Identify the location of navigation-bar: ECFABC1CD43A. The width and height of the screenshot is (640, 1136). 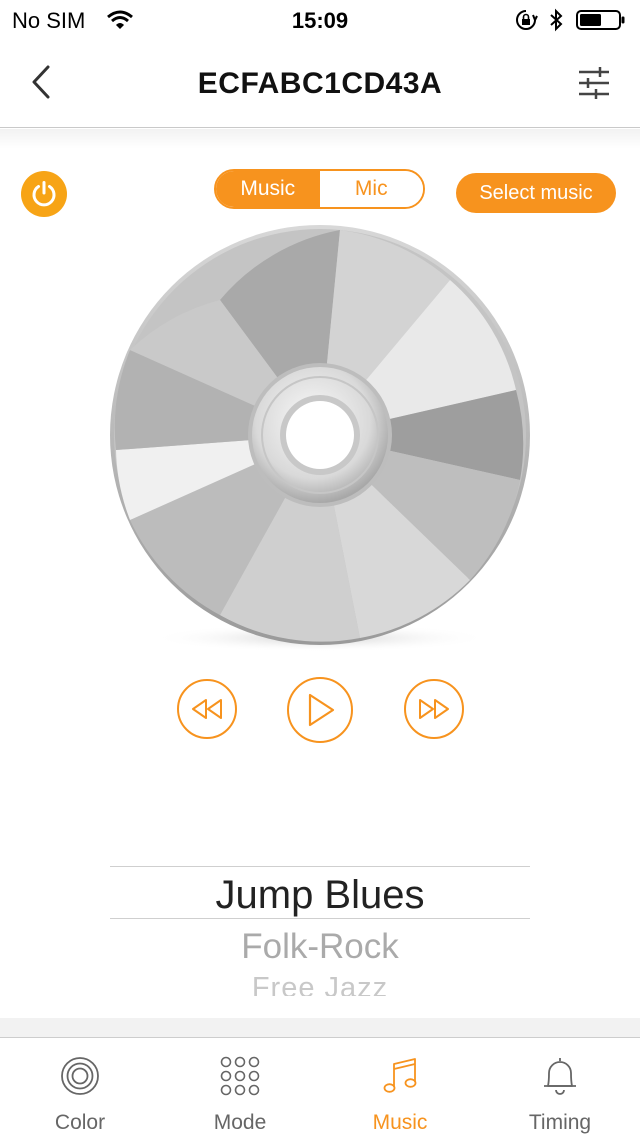
(320, 84).